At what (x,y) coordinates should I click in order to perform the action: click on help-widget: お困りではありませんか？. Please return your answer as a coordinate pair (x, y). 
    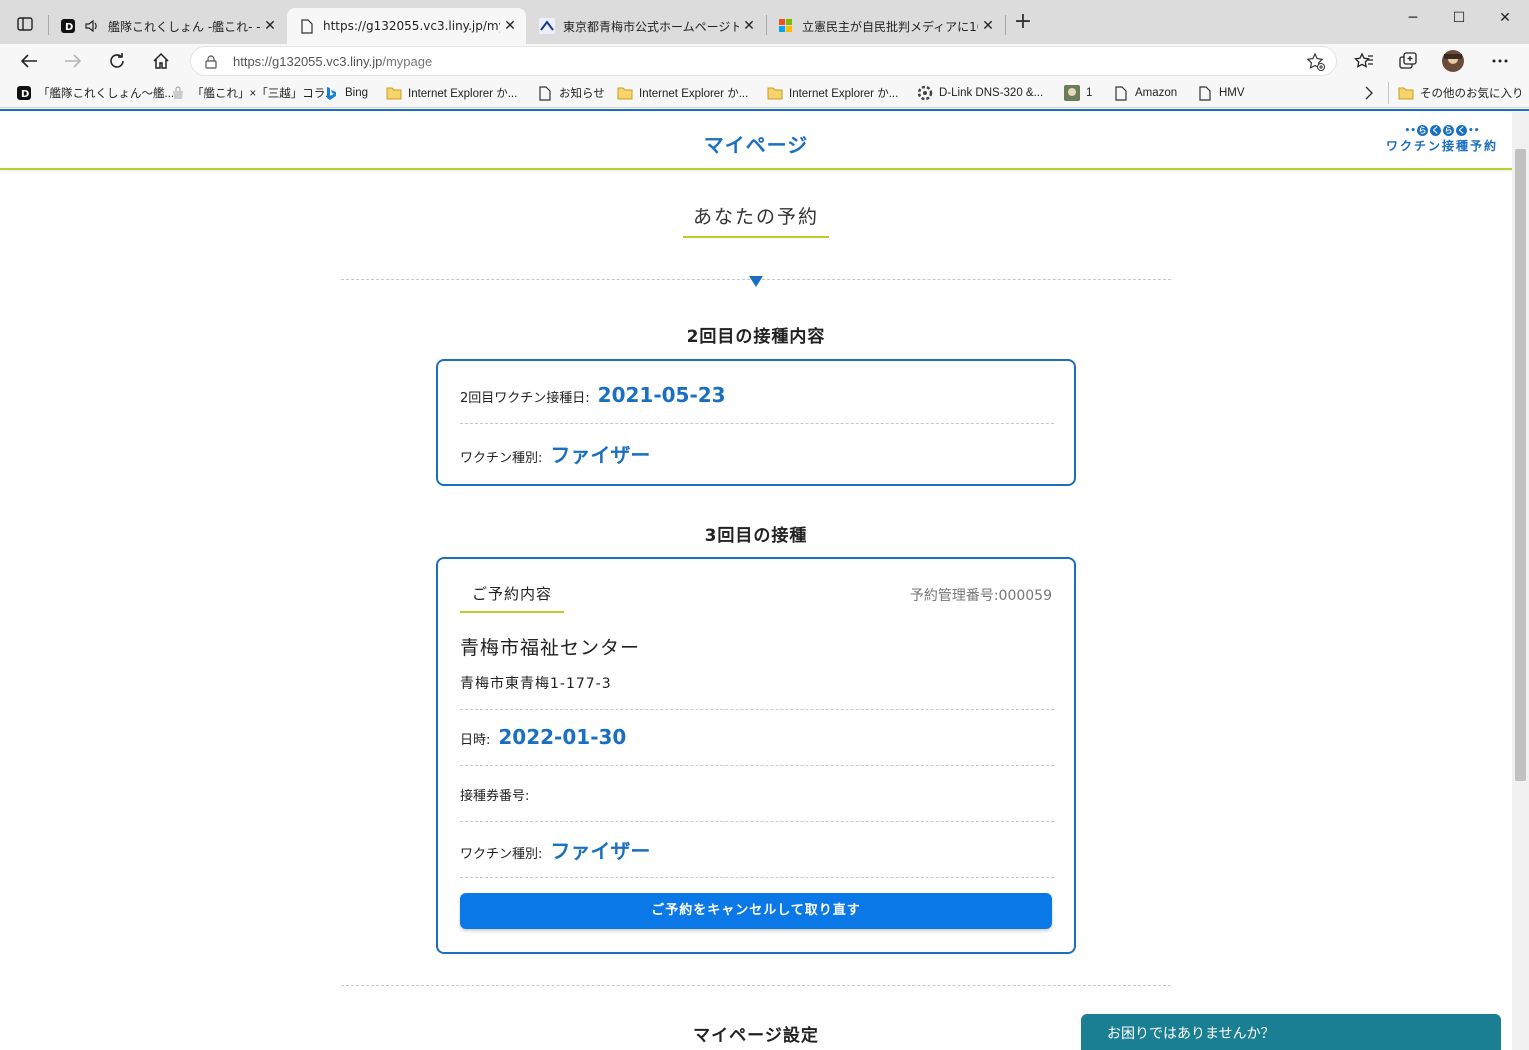
    Looking at the image, I should click on (1291, 1032).